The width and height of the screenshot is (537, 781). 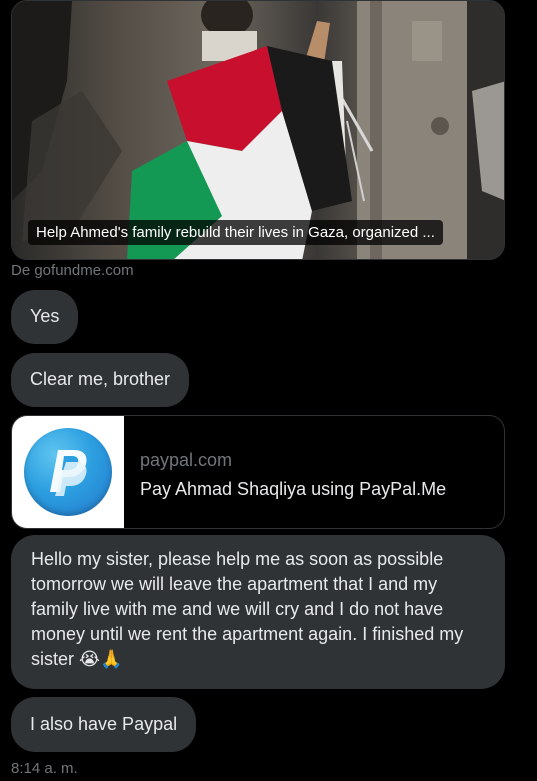 I want to click on paypal-card-title: Pay Ahmad Shaqliya using PayPal.Me, so click(x=293, y=489).